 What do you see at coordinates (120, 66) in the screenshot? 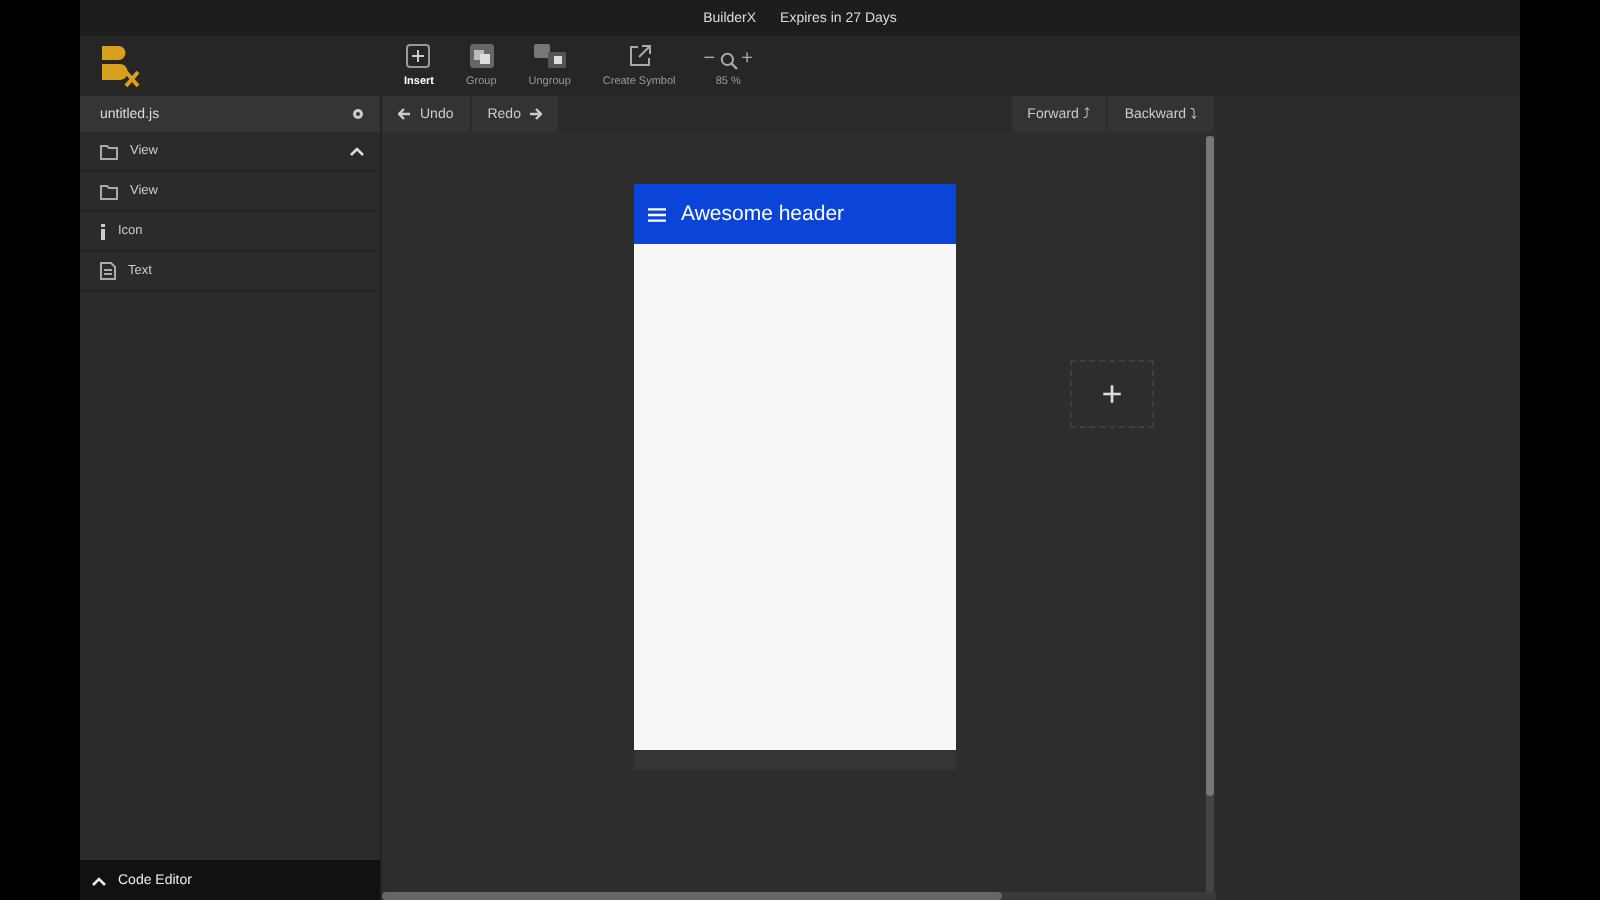
I see `logo-icon` at bounding box center [120, 66].